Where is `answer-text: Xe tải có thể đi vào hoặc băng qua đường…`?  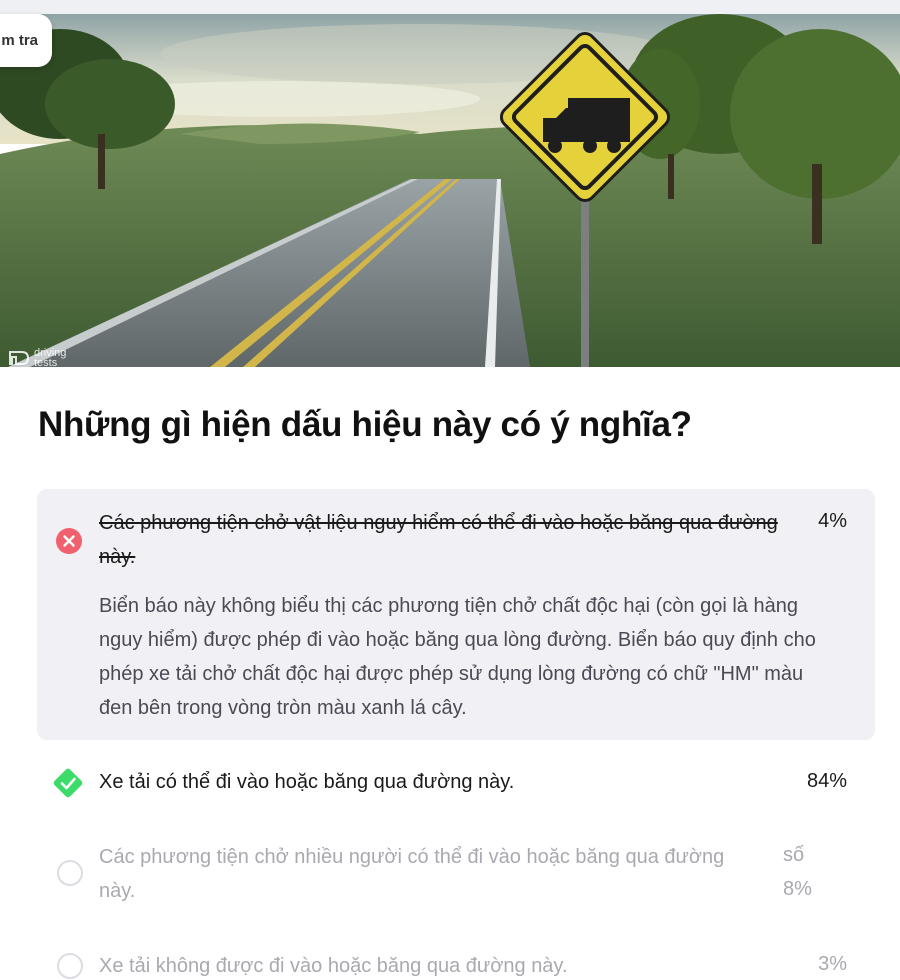
answer-text: Xe tải có thể đi vào hoặc băng qua đường… is located at coordinates (307, 782).